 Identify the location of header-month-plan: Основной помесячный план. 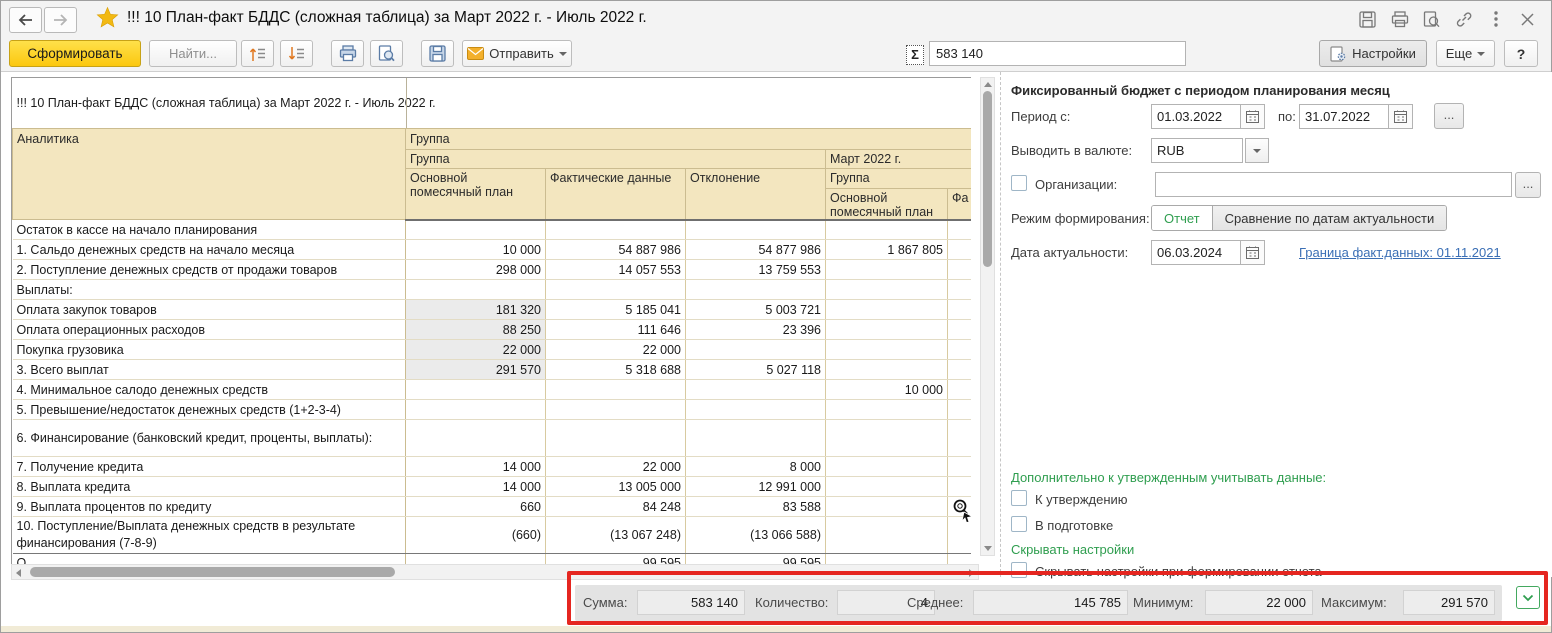
(886, 204).